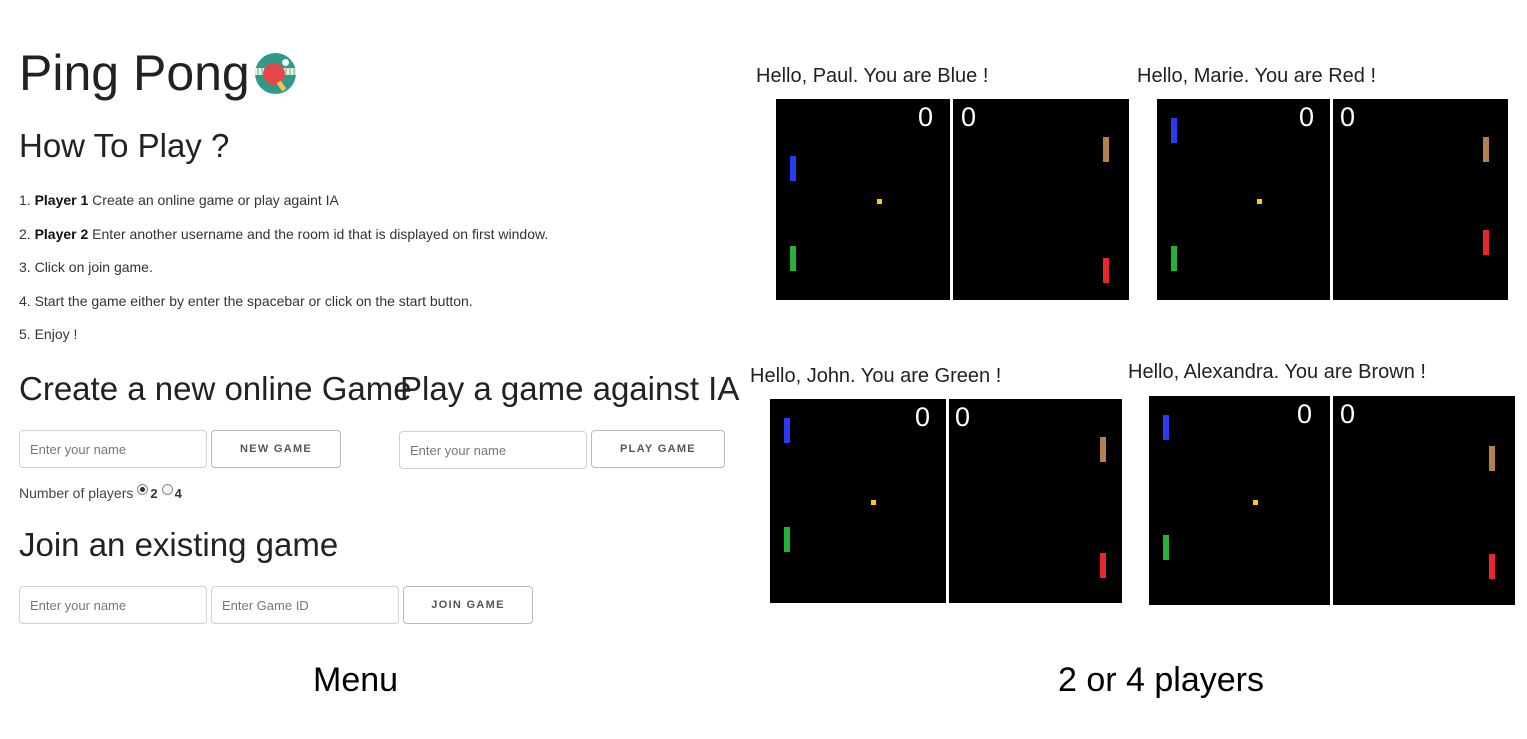 The image size is (1527, 739). Describe the element at coordinates (215, 388) in the screenshot. I see `create-game-heading: Create a new online Game` at that location.